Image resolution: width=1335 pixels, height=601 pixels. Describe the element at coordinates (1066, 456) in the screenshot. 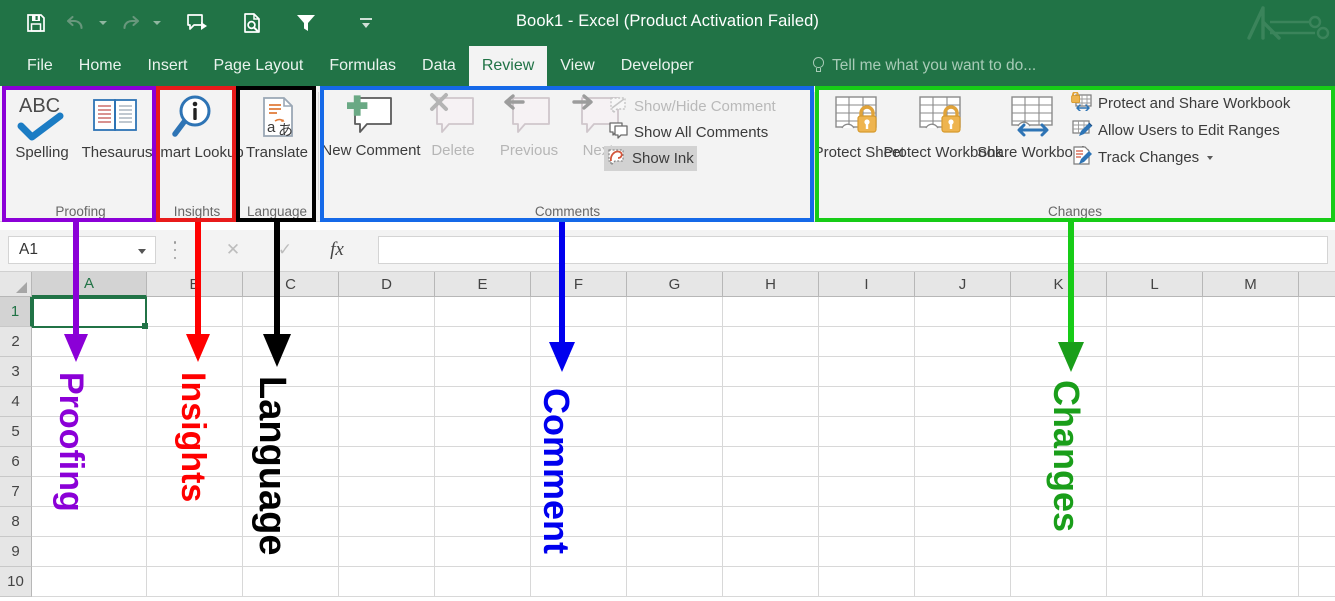

I see `annotation-label-changes: Changes` at that location.